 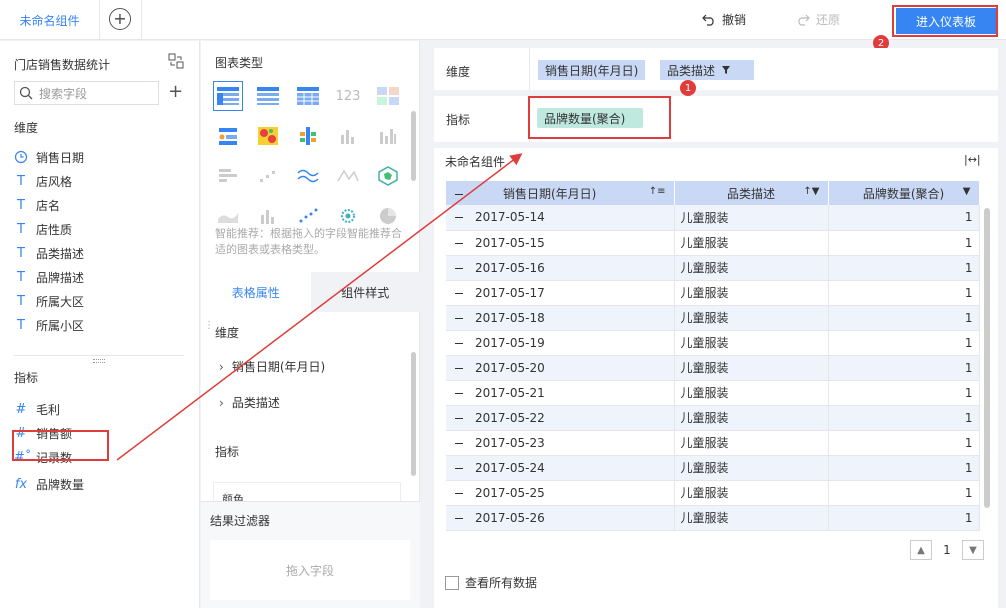 What do you see at coordinates (947, 550) in the screenshot?
I see `current-page: 1` at bounding box center [947, 550].